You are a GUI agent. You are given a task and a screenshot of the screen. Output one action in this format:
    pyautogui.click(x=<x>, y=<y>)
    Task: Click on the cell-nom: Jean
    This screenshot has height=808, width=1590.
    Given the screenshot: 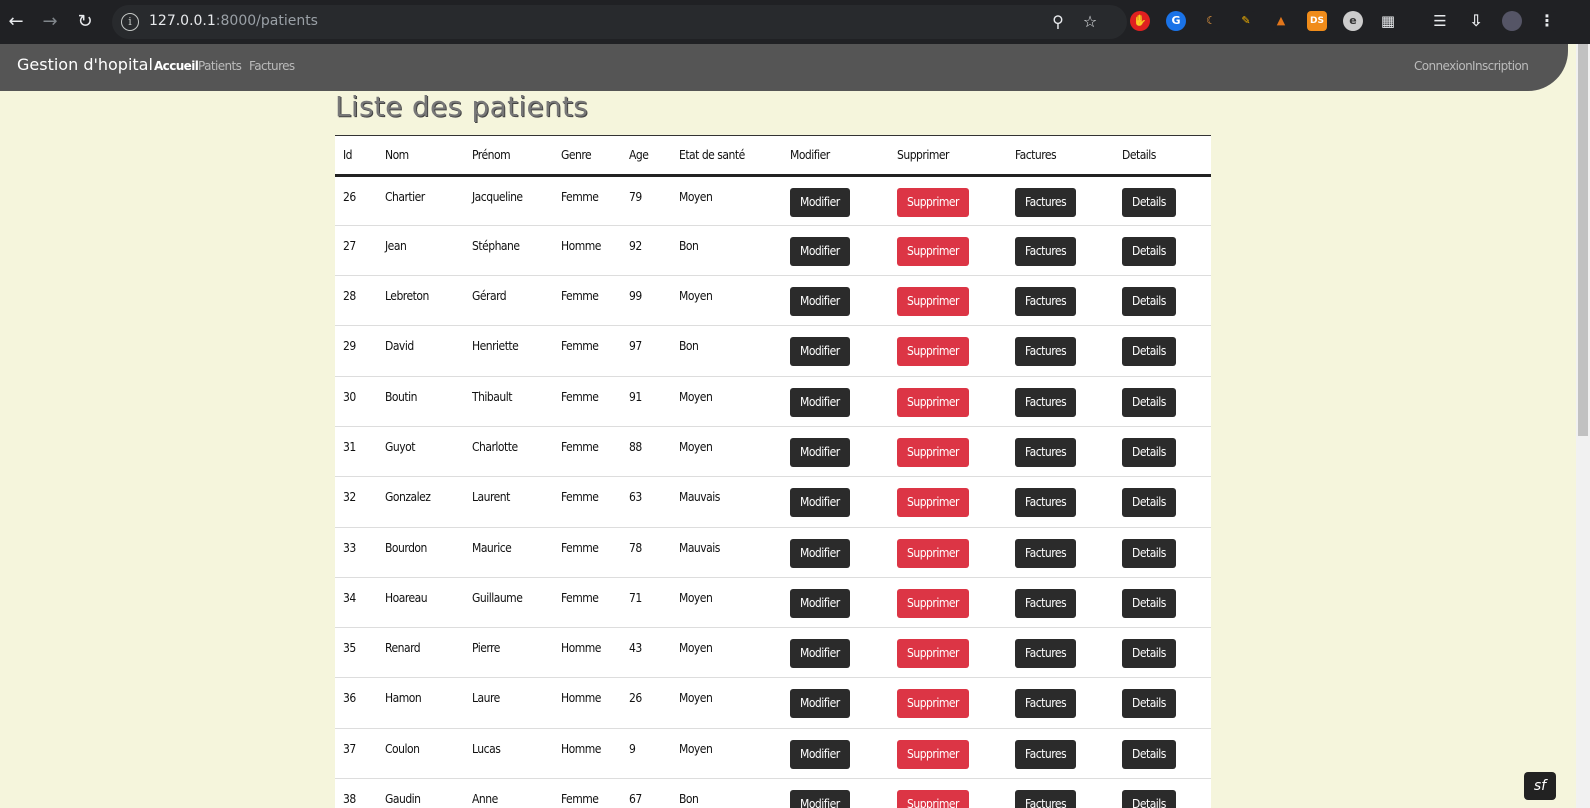 What is the action you would take?
    pyautogui.click(x=396, y=245)
    